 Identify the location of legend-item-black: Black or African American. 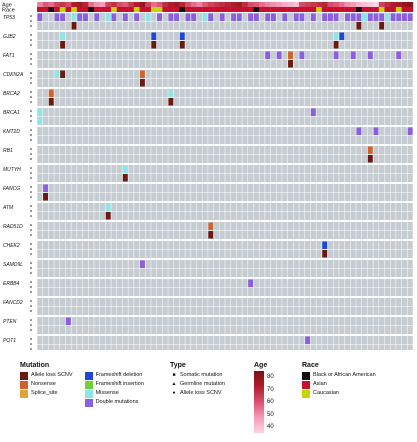
(339, 375).